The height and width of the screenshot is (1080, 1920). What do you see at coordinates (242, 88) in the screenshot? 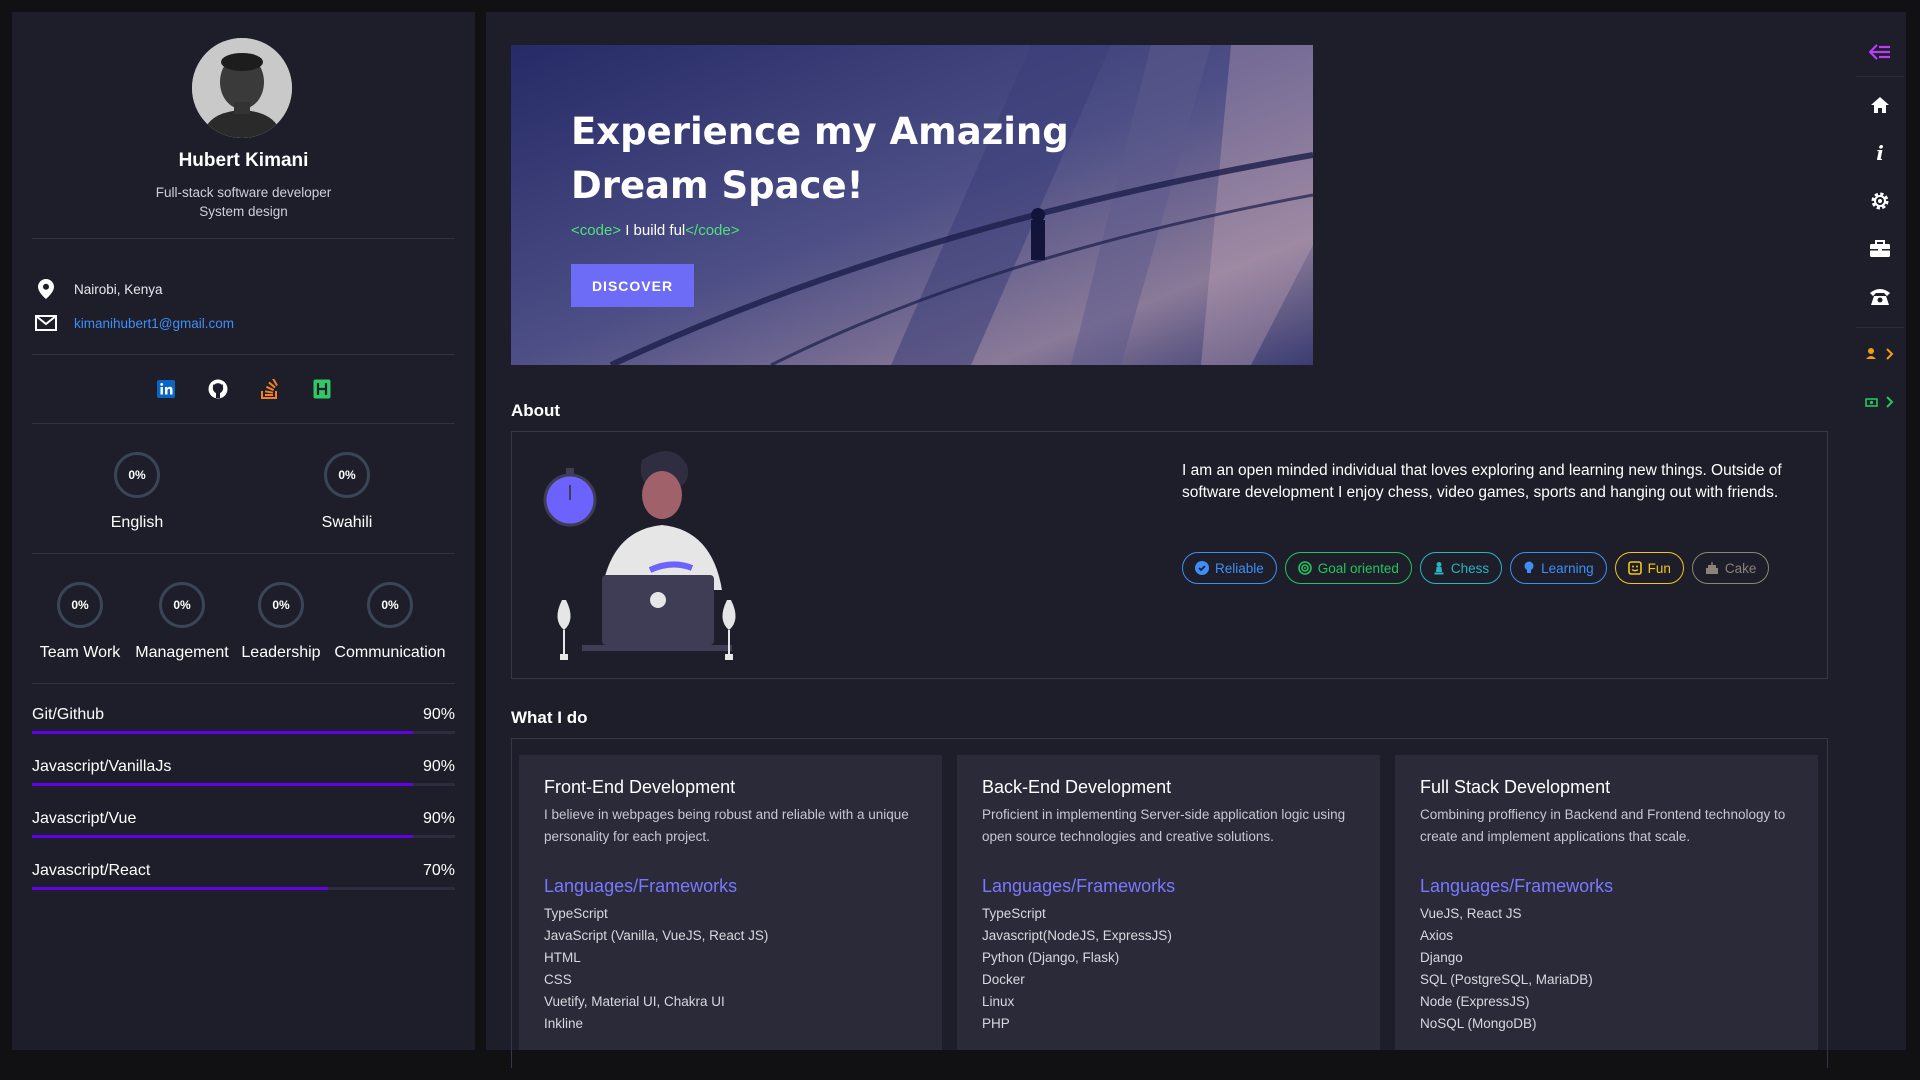
I see `avatar` at bounding box center [242, 88].